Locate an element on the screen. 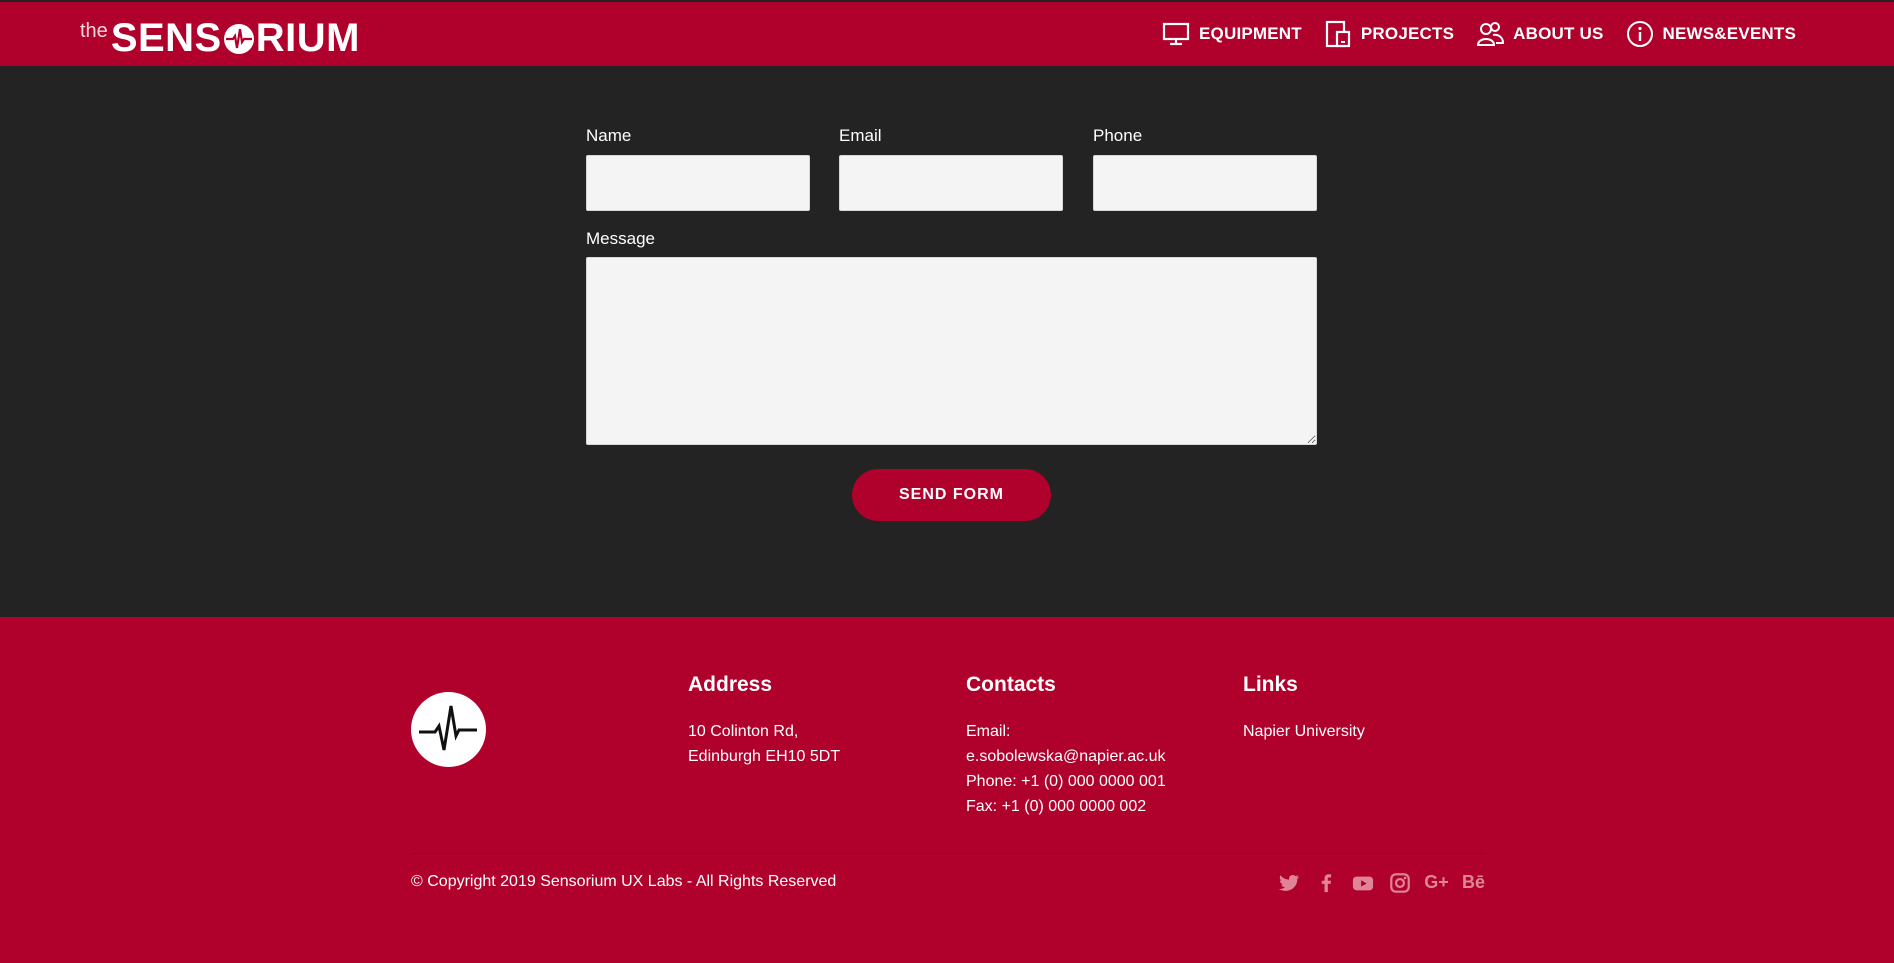 The height and width of the screenshot is (963, 1894). email-label: Email is located at coordinates (860, 135).